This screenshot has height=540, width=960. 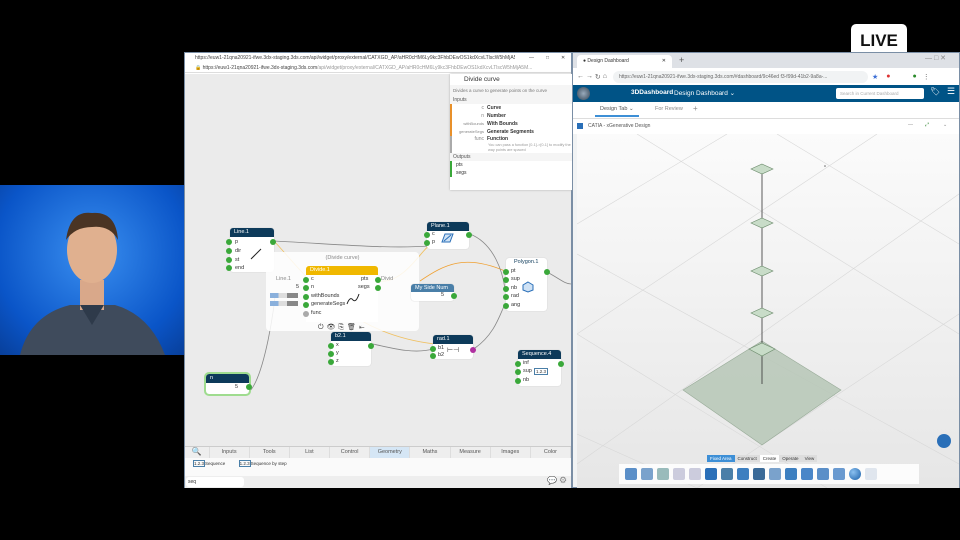 I want to click on undo-icon, so click(x=663, y=474).